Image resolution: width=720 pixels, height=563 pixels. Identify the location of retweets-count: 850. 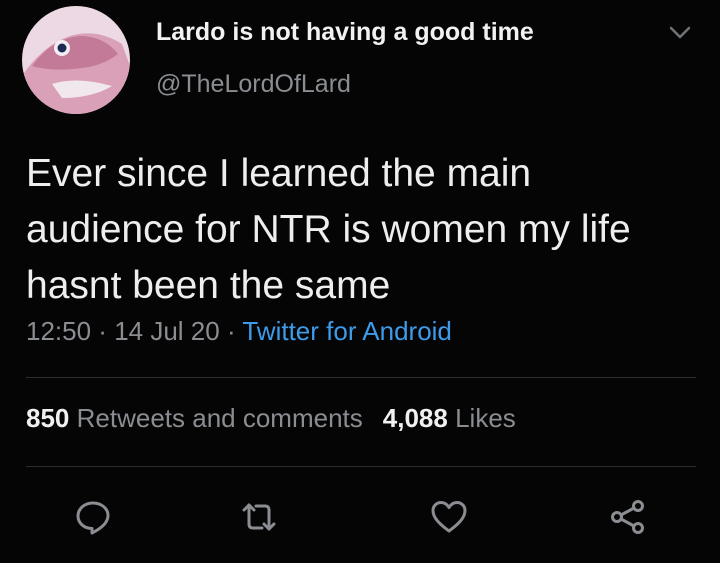
(48, 418).